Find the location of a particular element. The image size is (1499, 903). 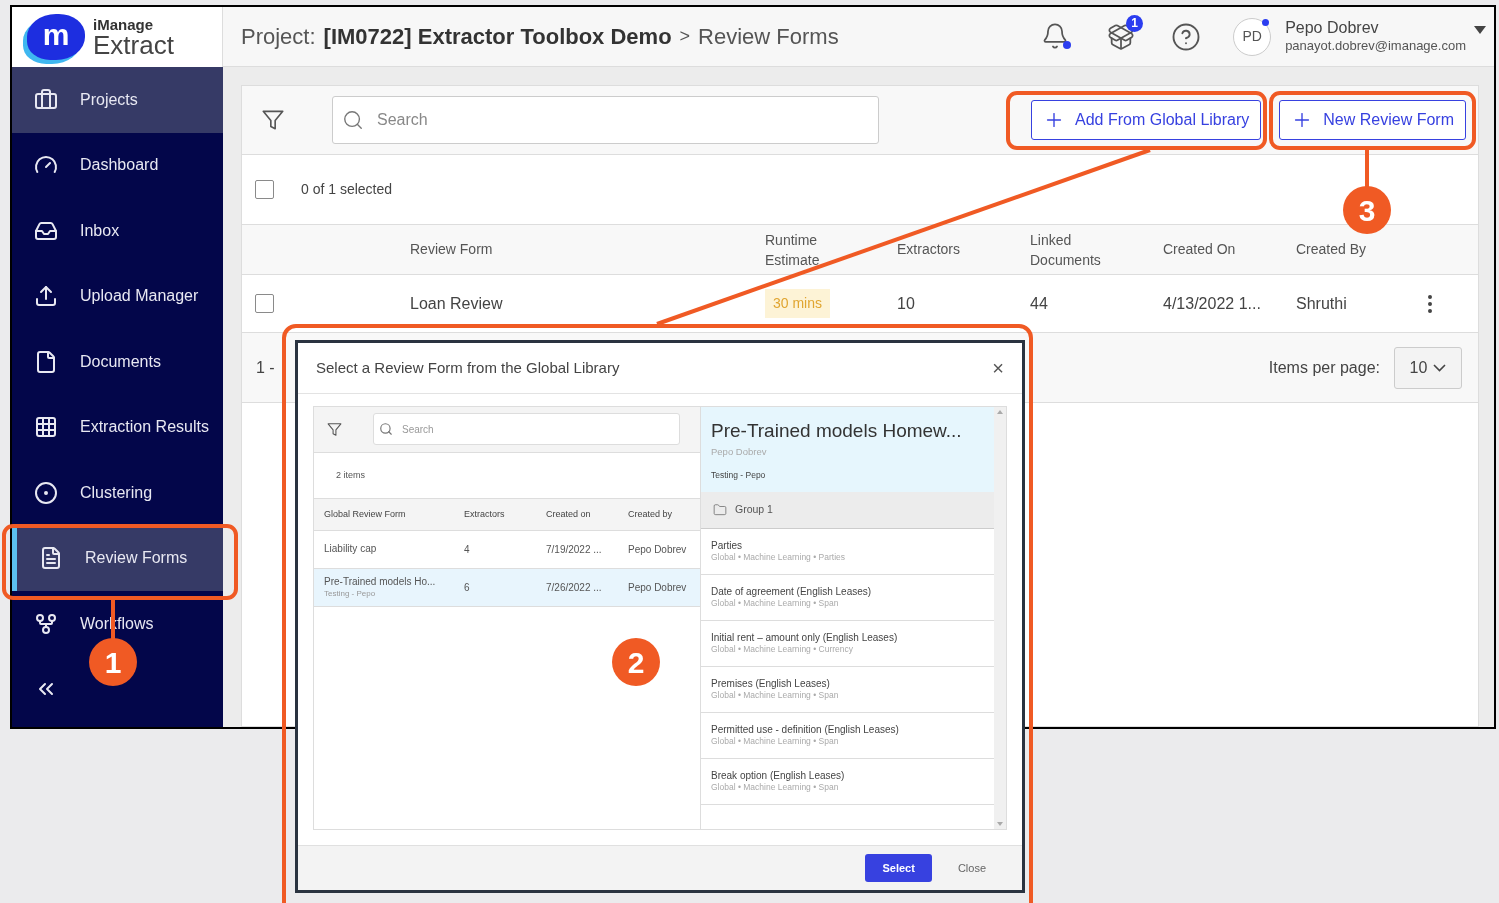

sidebar-item: Documents is located at coordinates (117, 362).